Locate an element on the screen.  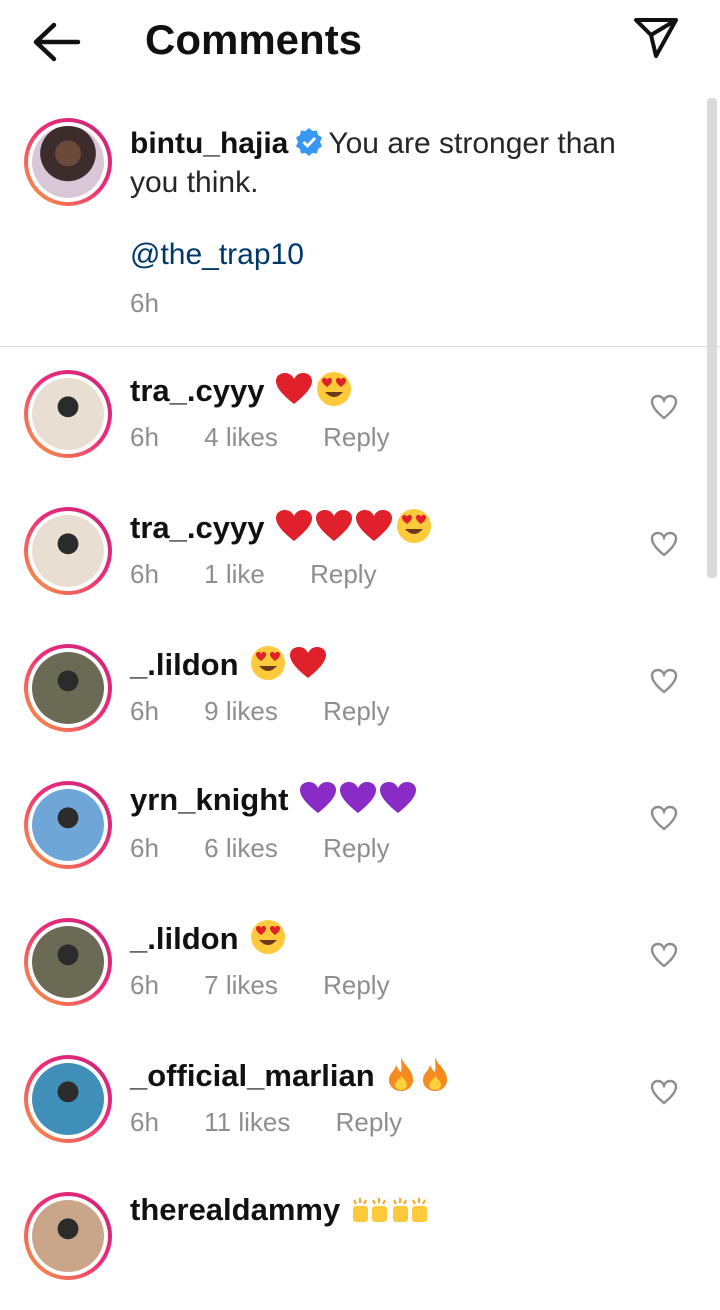
comment-row: tra_.cyyy 6h 1 like Reply is located at coordinates (360, 565).